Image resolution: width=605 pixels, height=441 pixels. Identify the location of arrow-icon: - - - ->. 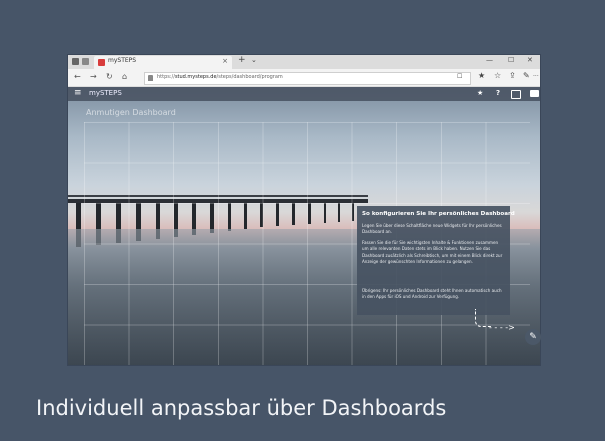
(502, 327).